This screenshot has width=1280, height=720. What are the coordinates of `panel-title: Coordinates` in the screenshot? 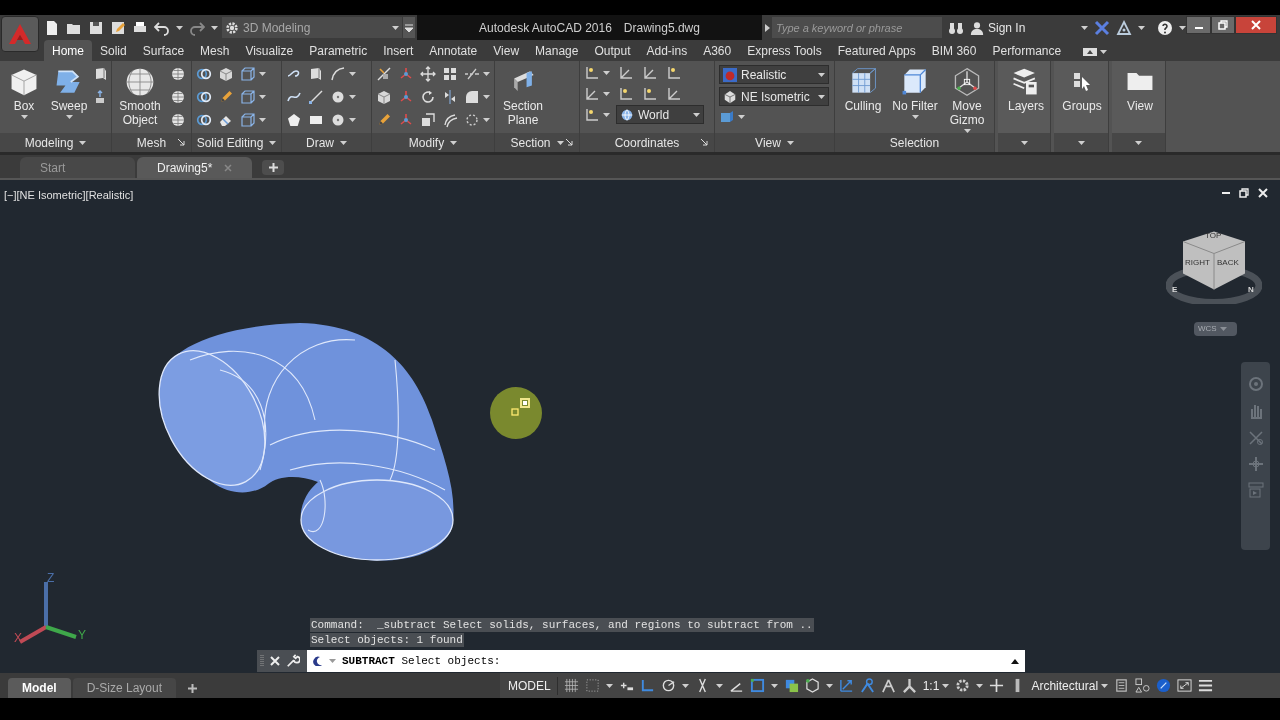 It's located at (647, 143).